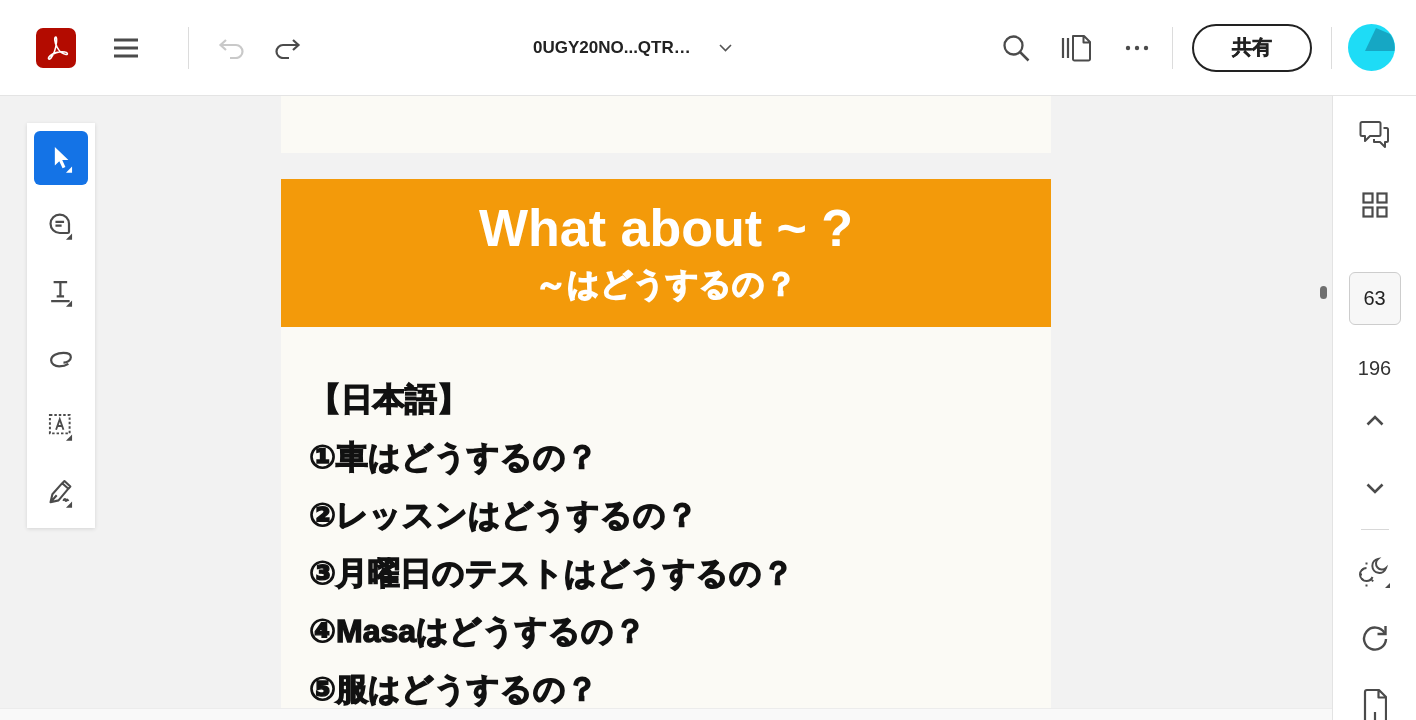  Describe the element at coordinates (1371, 47) in the screenshot. I see `avatar-icon` at that location.